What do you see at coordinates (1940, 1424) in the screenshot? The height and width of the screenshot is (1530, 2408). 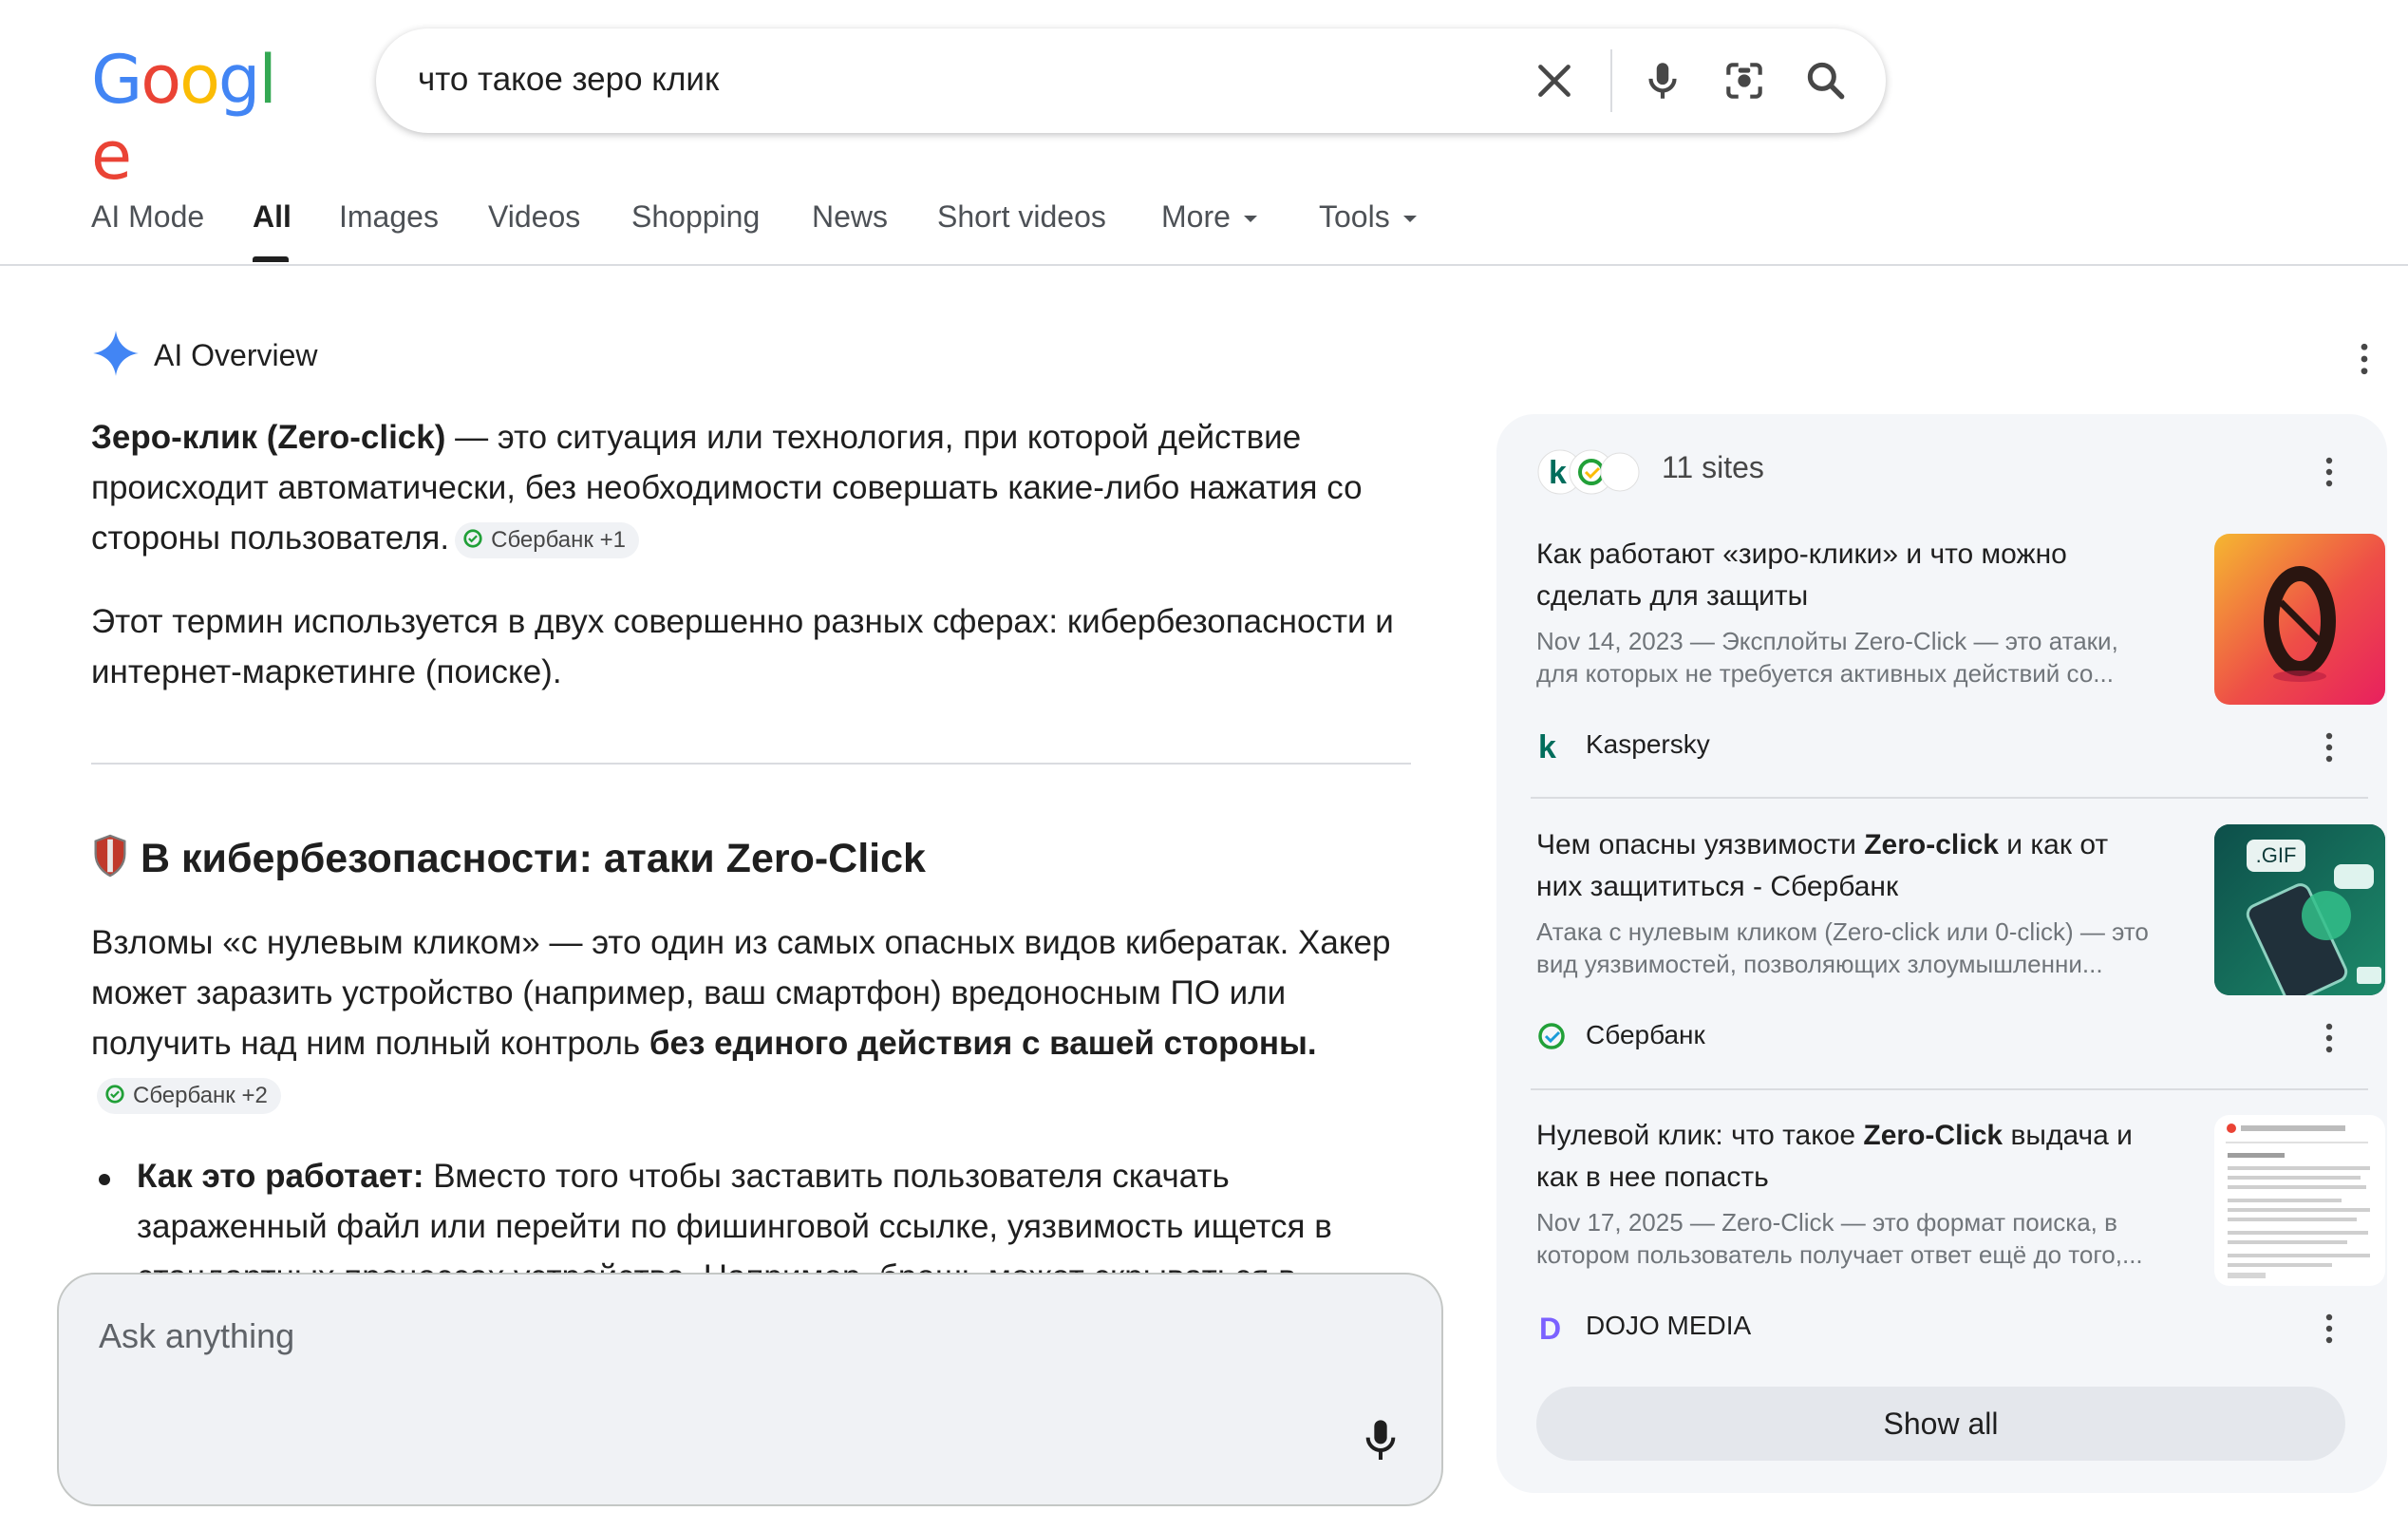 I see `show-all-button: Show all` at bounding box center [1940, 1424].